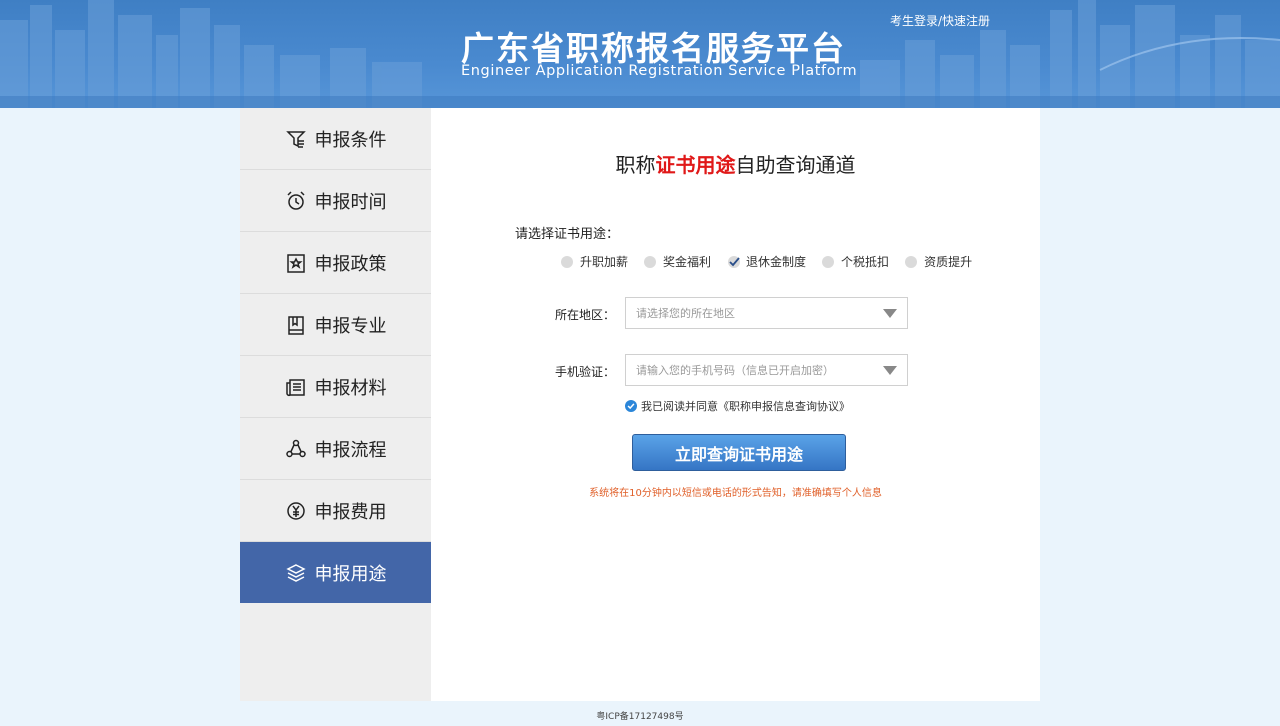 Image resolution: width=1280 pixels, height=726 pixels. What do you see at coordinates (350, 512) in the screenshot?
I see `sidebar-item-label: 申报费用` at bounding box center [350, 512].